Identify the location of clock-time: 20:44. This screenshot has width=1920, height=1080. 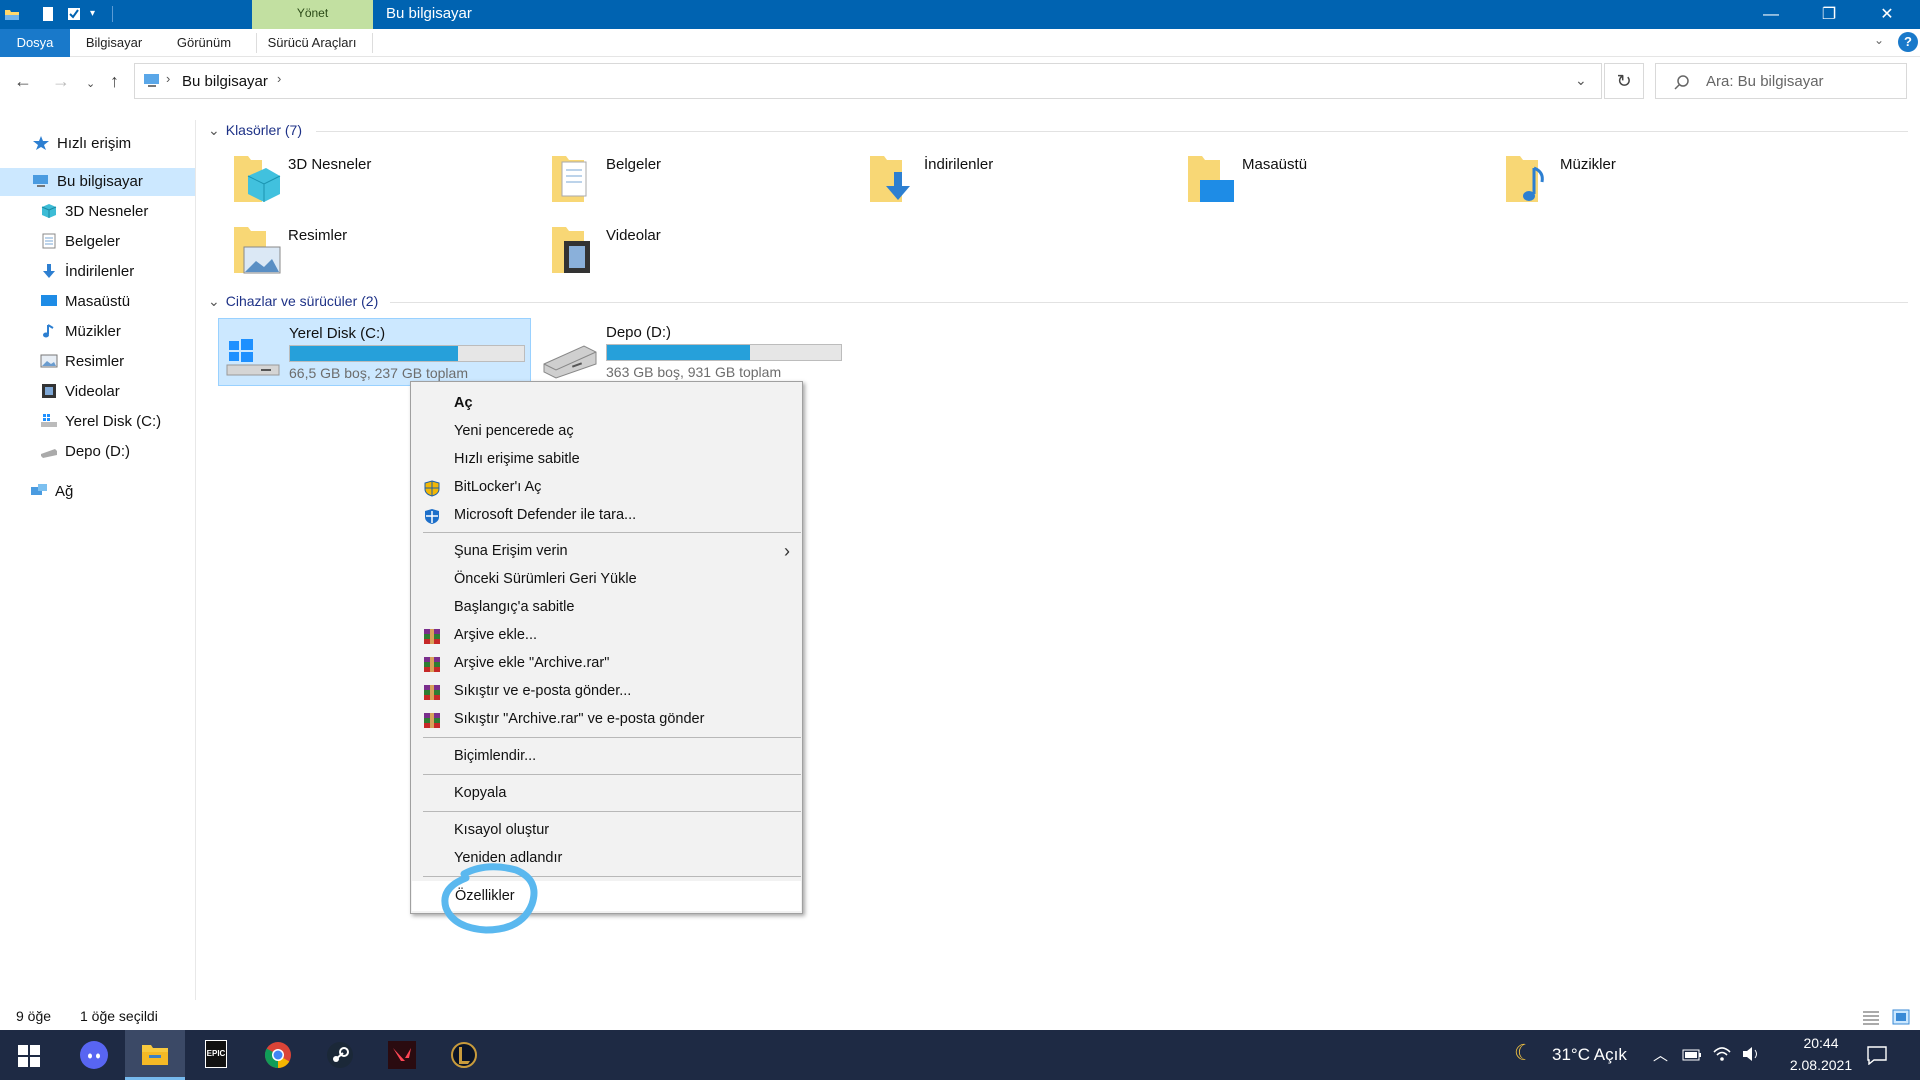
(1821, 1043).